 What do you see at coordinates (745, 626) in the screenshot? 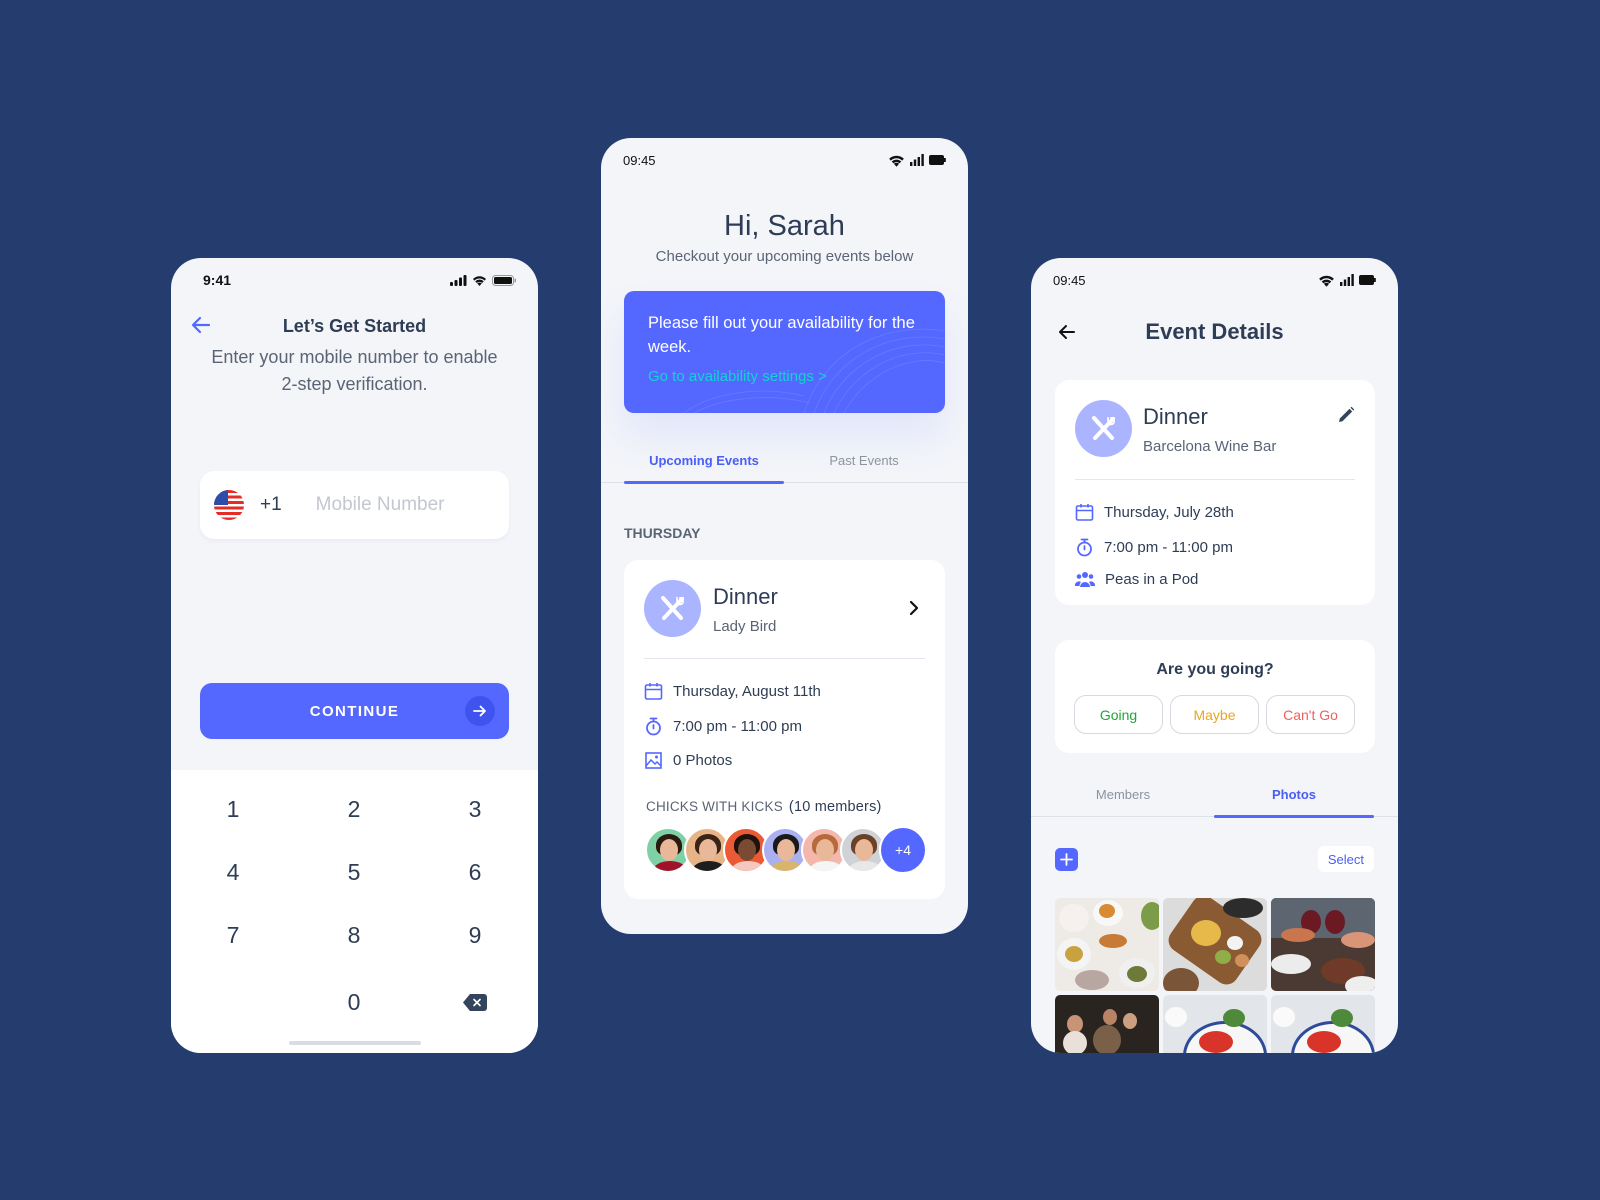
I see `event-venue: Lady Bird` at bounding box center [745, 626].